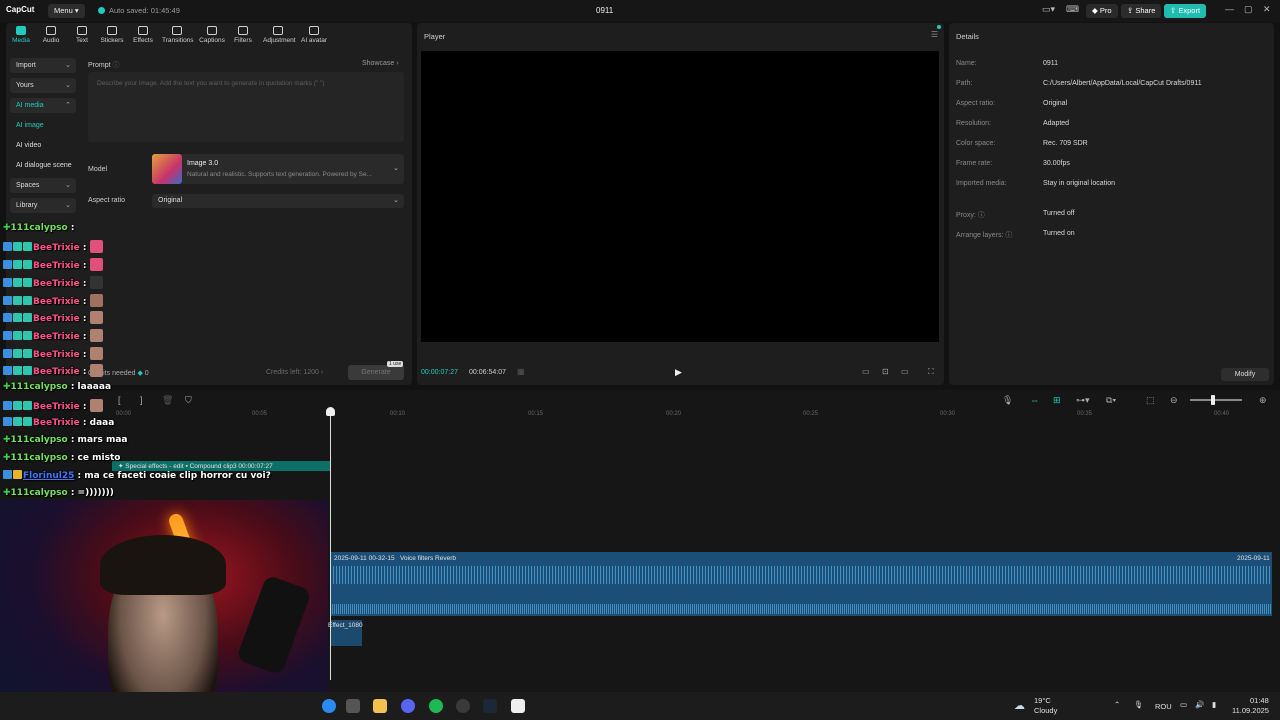 The height and width of the screenshot is (720, 1280). I want to click on preview-axis-icon: ⊶▾, so click(1083, 400).